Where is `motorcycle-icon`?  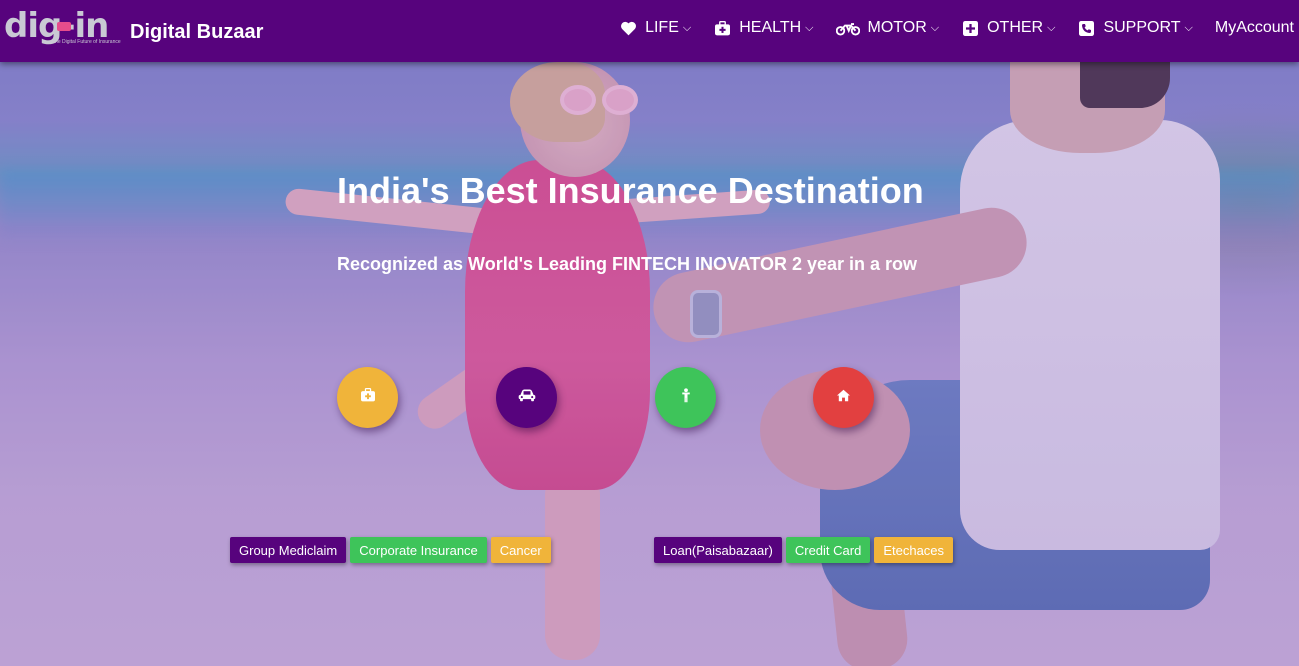 motorcycle-icon is located at coordinates (847, 28).